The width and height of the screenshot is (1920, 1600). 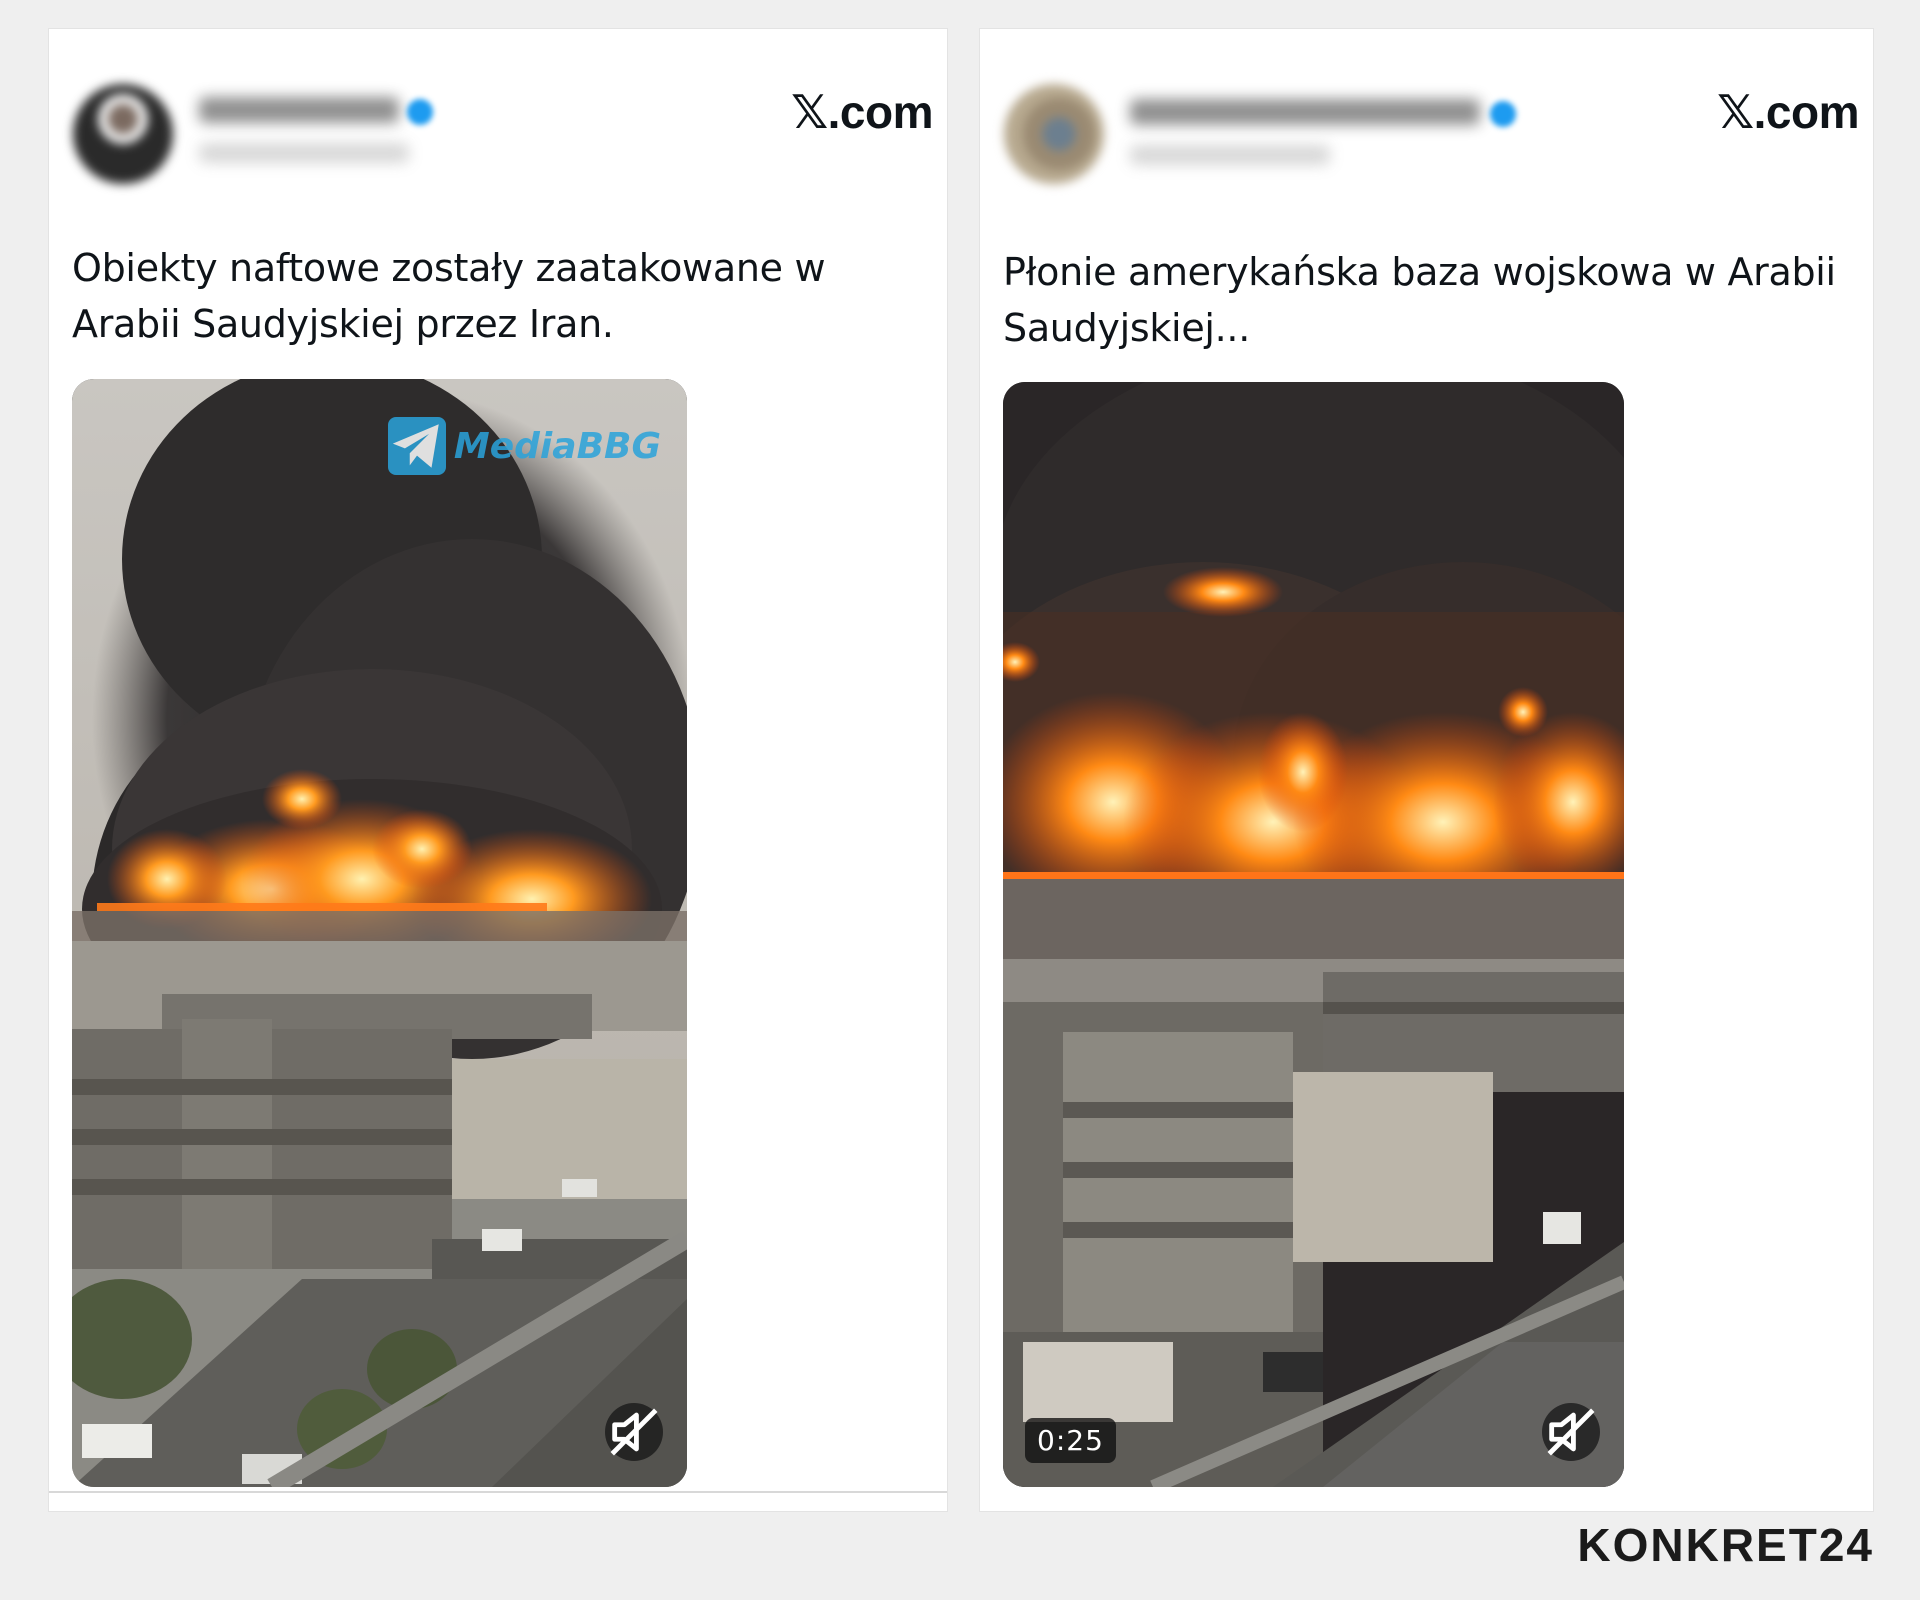 What do you see at coordinates (557, 446) in the screenshot?
I see `watermark-text: MediaBBG` at bounding box center [557, 446].